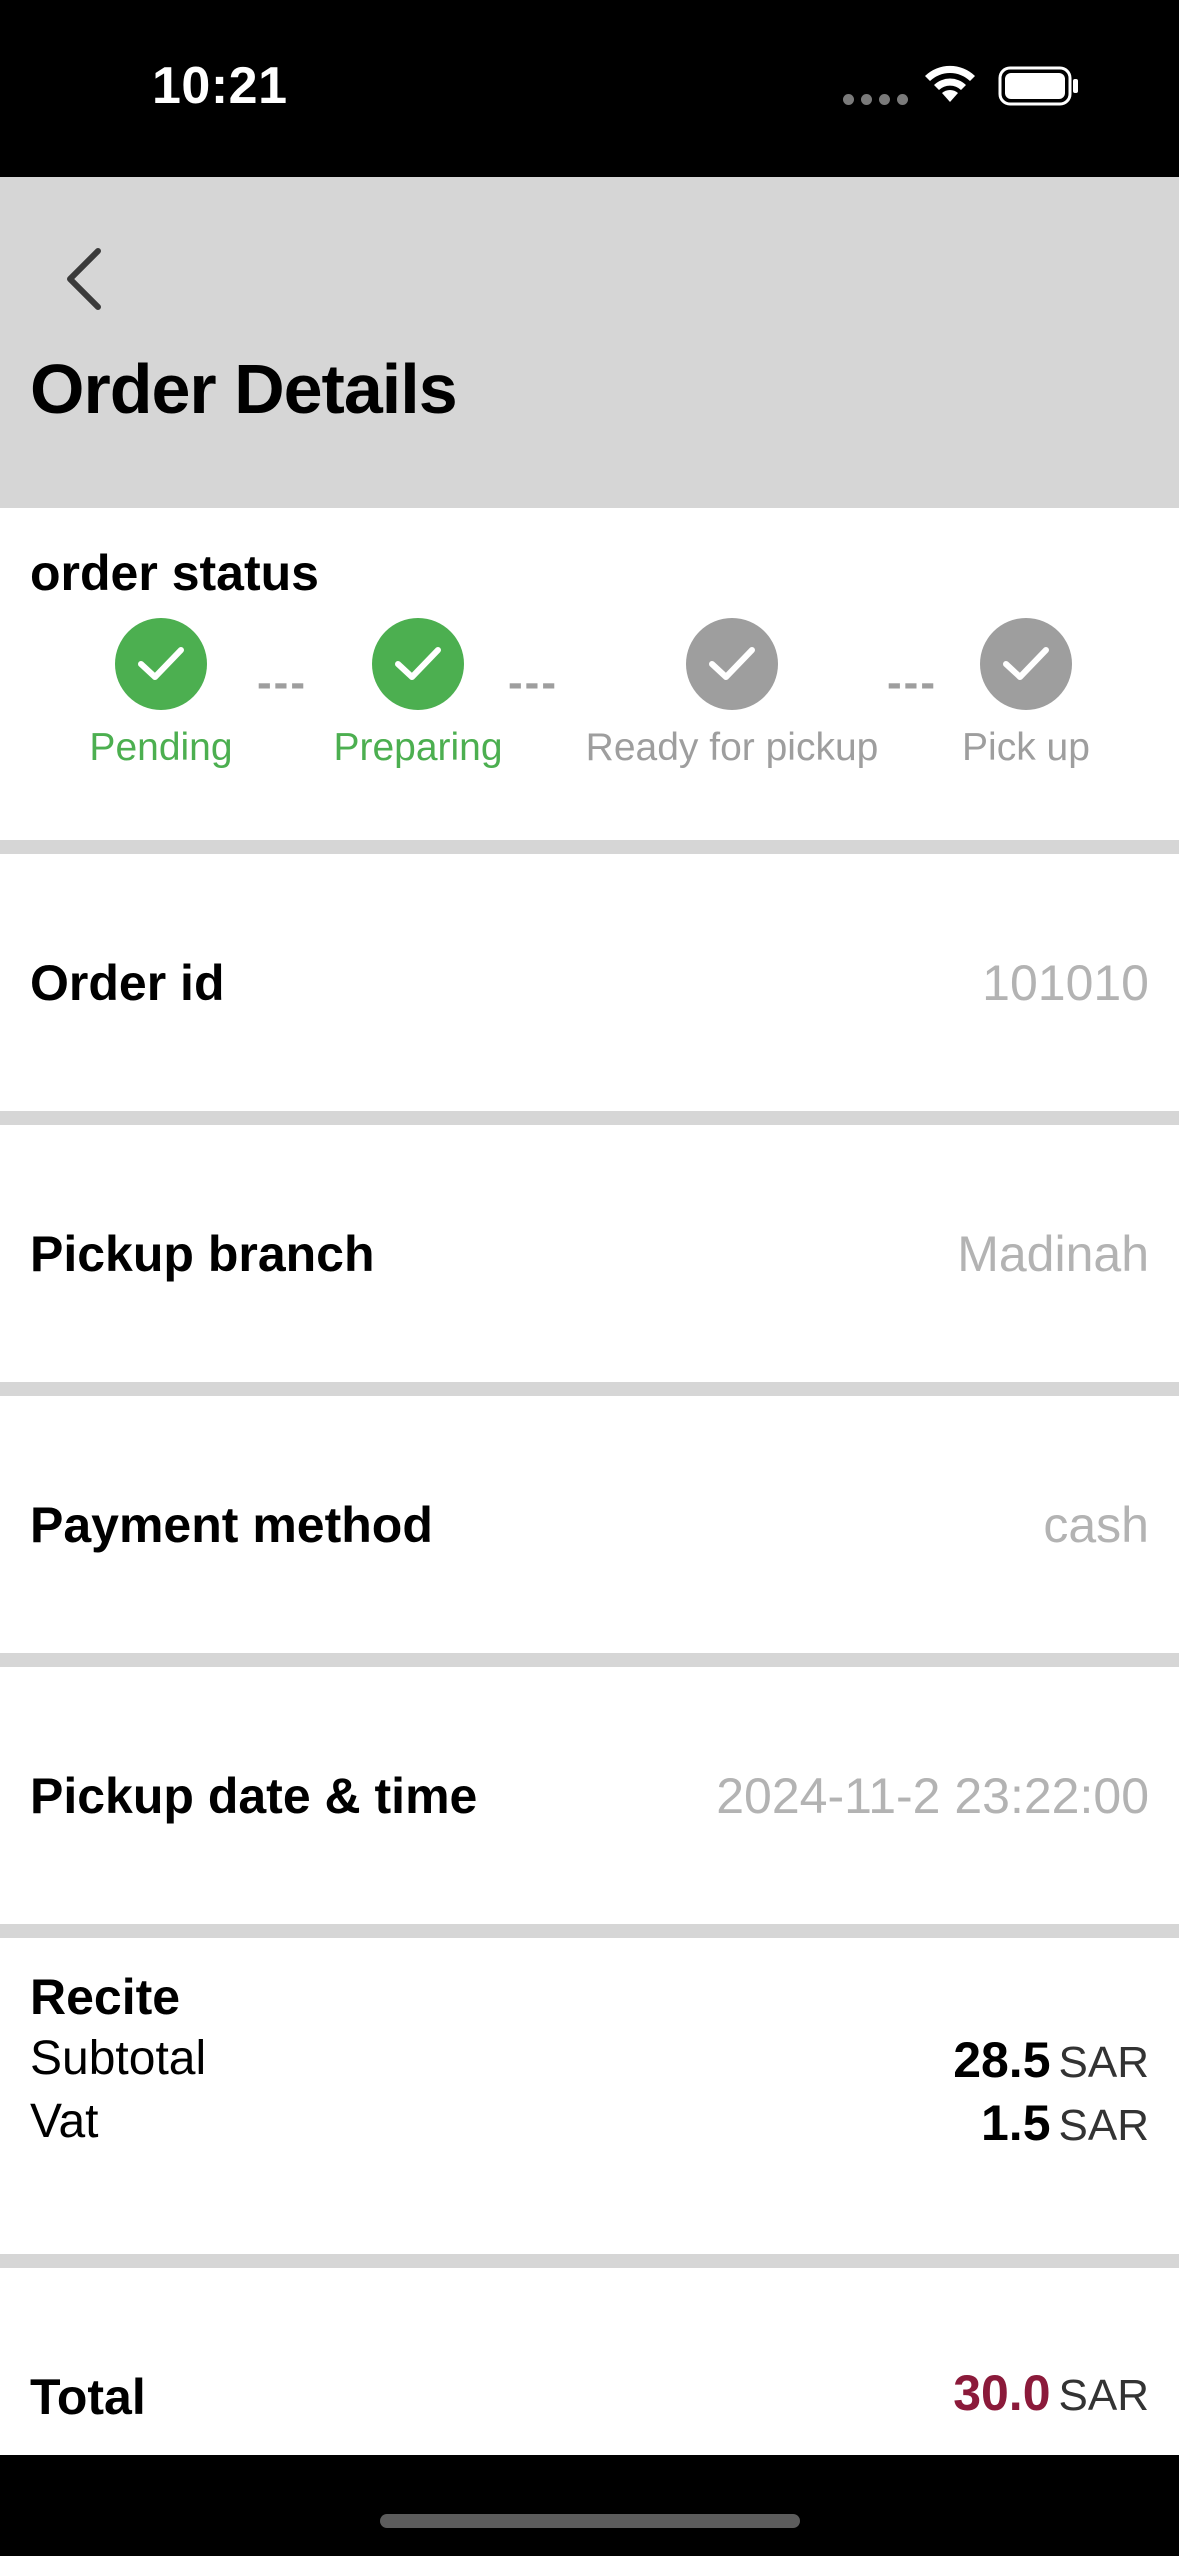 The image size is (1179, 2556). What do you see at coordinates (875, 99) in the screenshot?
I see `cellular-signal-icon` at bounding box center [875, 99].